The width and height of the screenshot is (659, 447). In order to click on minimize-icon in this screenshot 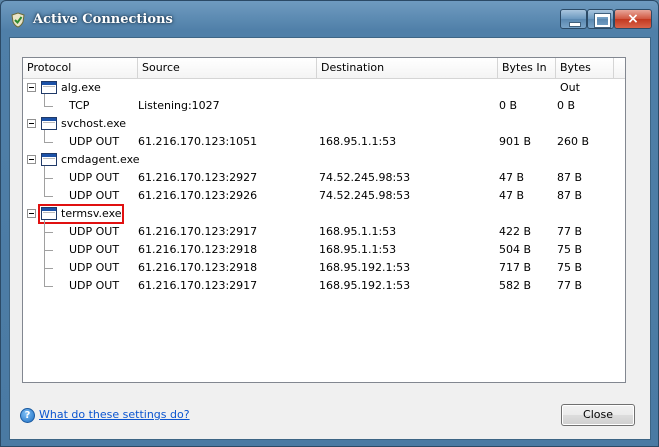, I will do `click(575, 24)`.